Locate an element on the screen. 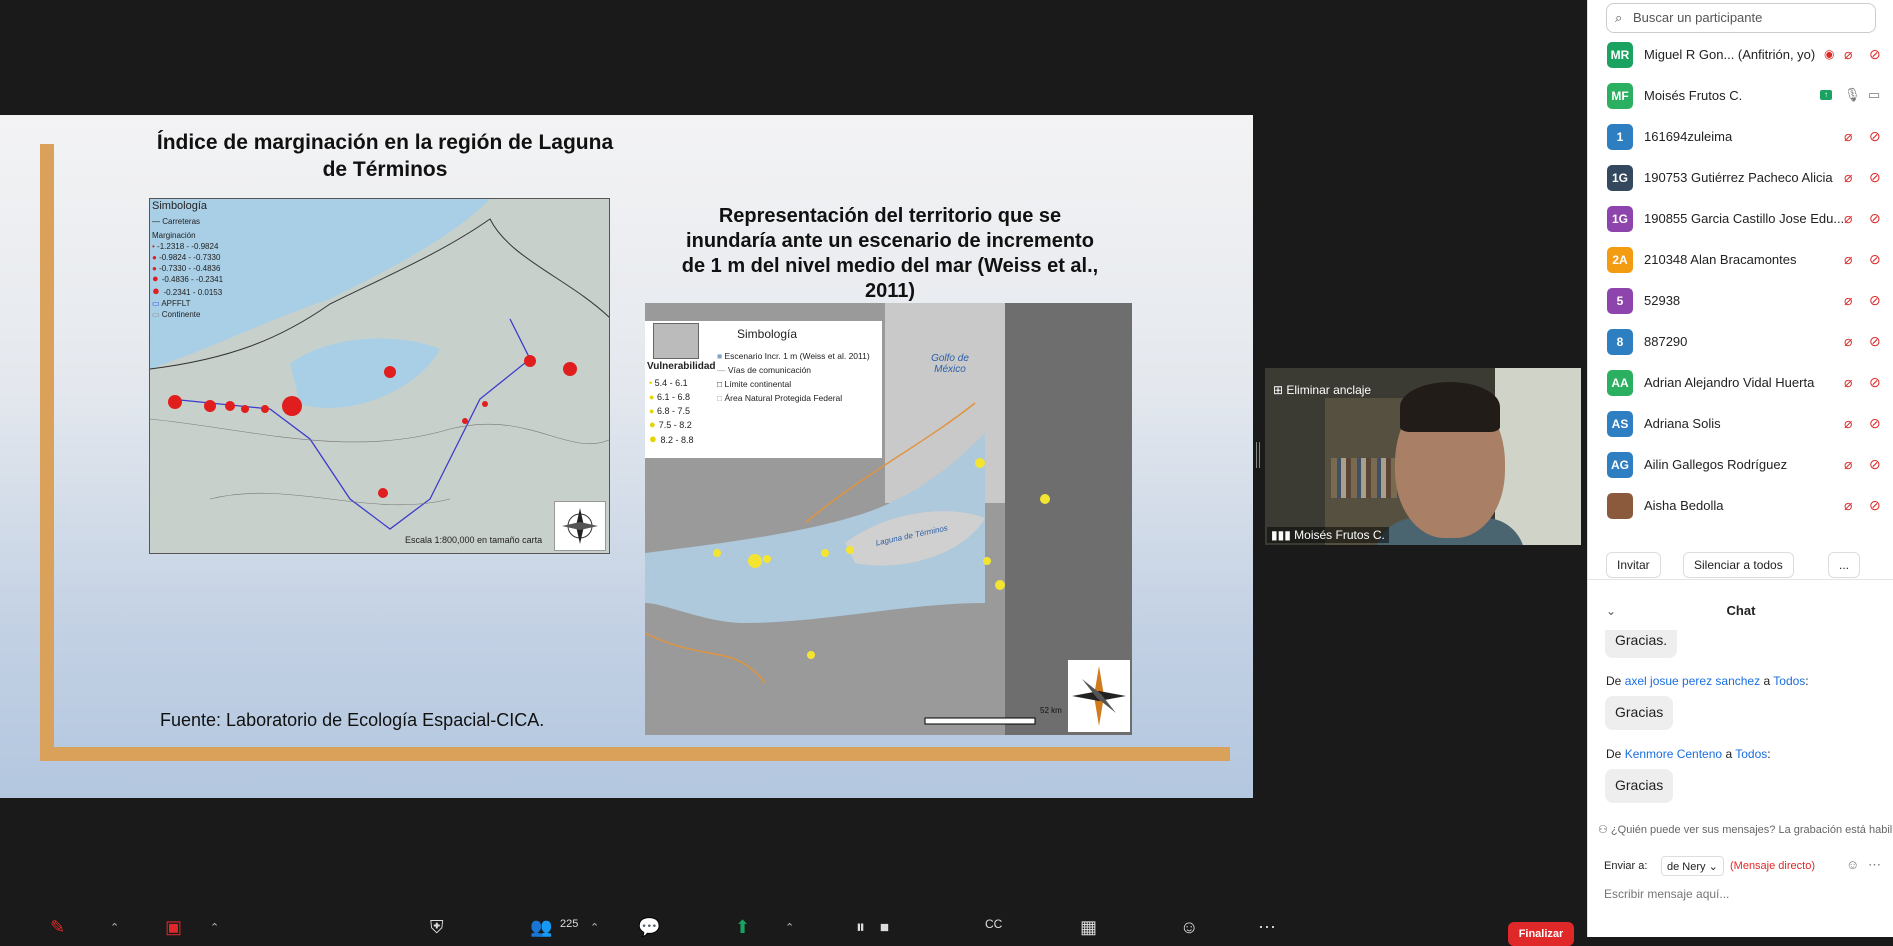 The image size is (1893, 946). avatar: 8 is located at coordinates (1620, 342).